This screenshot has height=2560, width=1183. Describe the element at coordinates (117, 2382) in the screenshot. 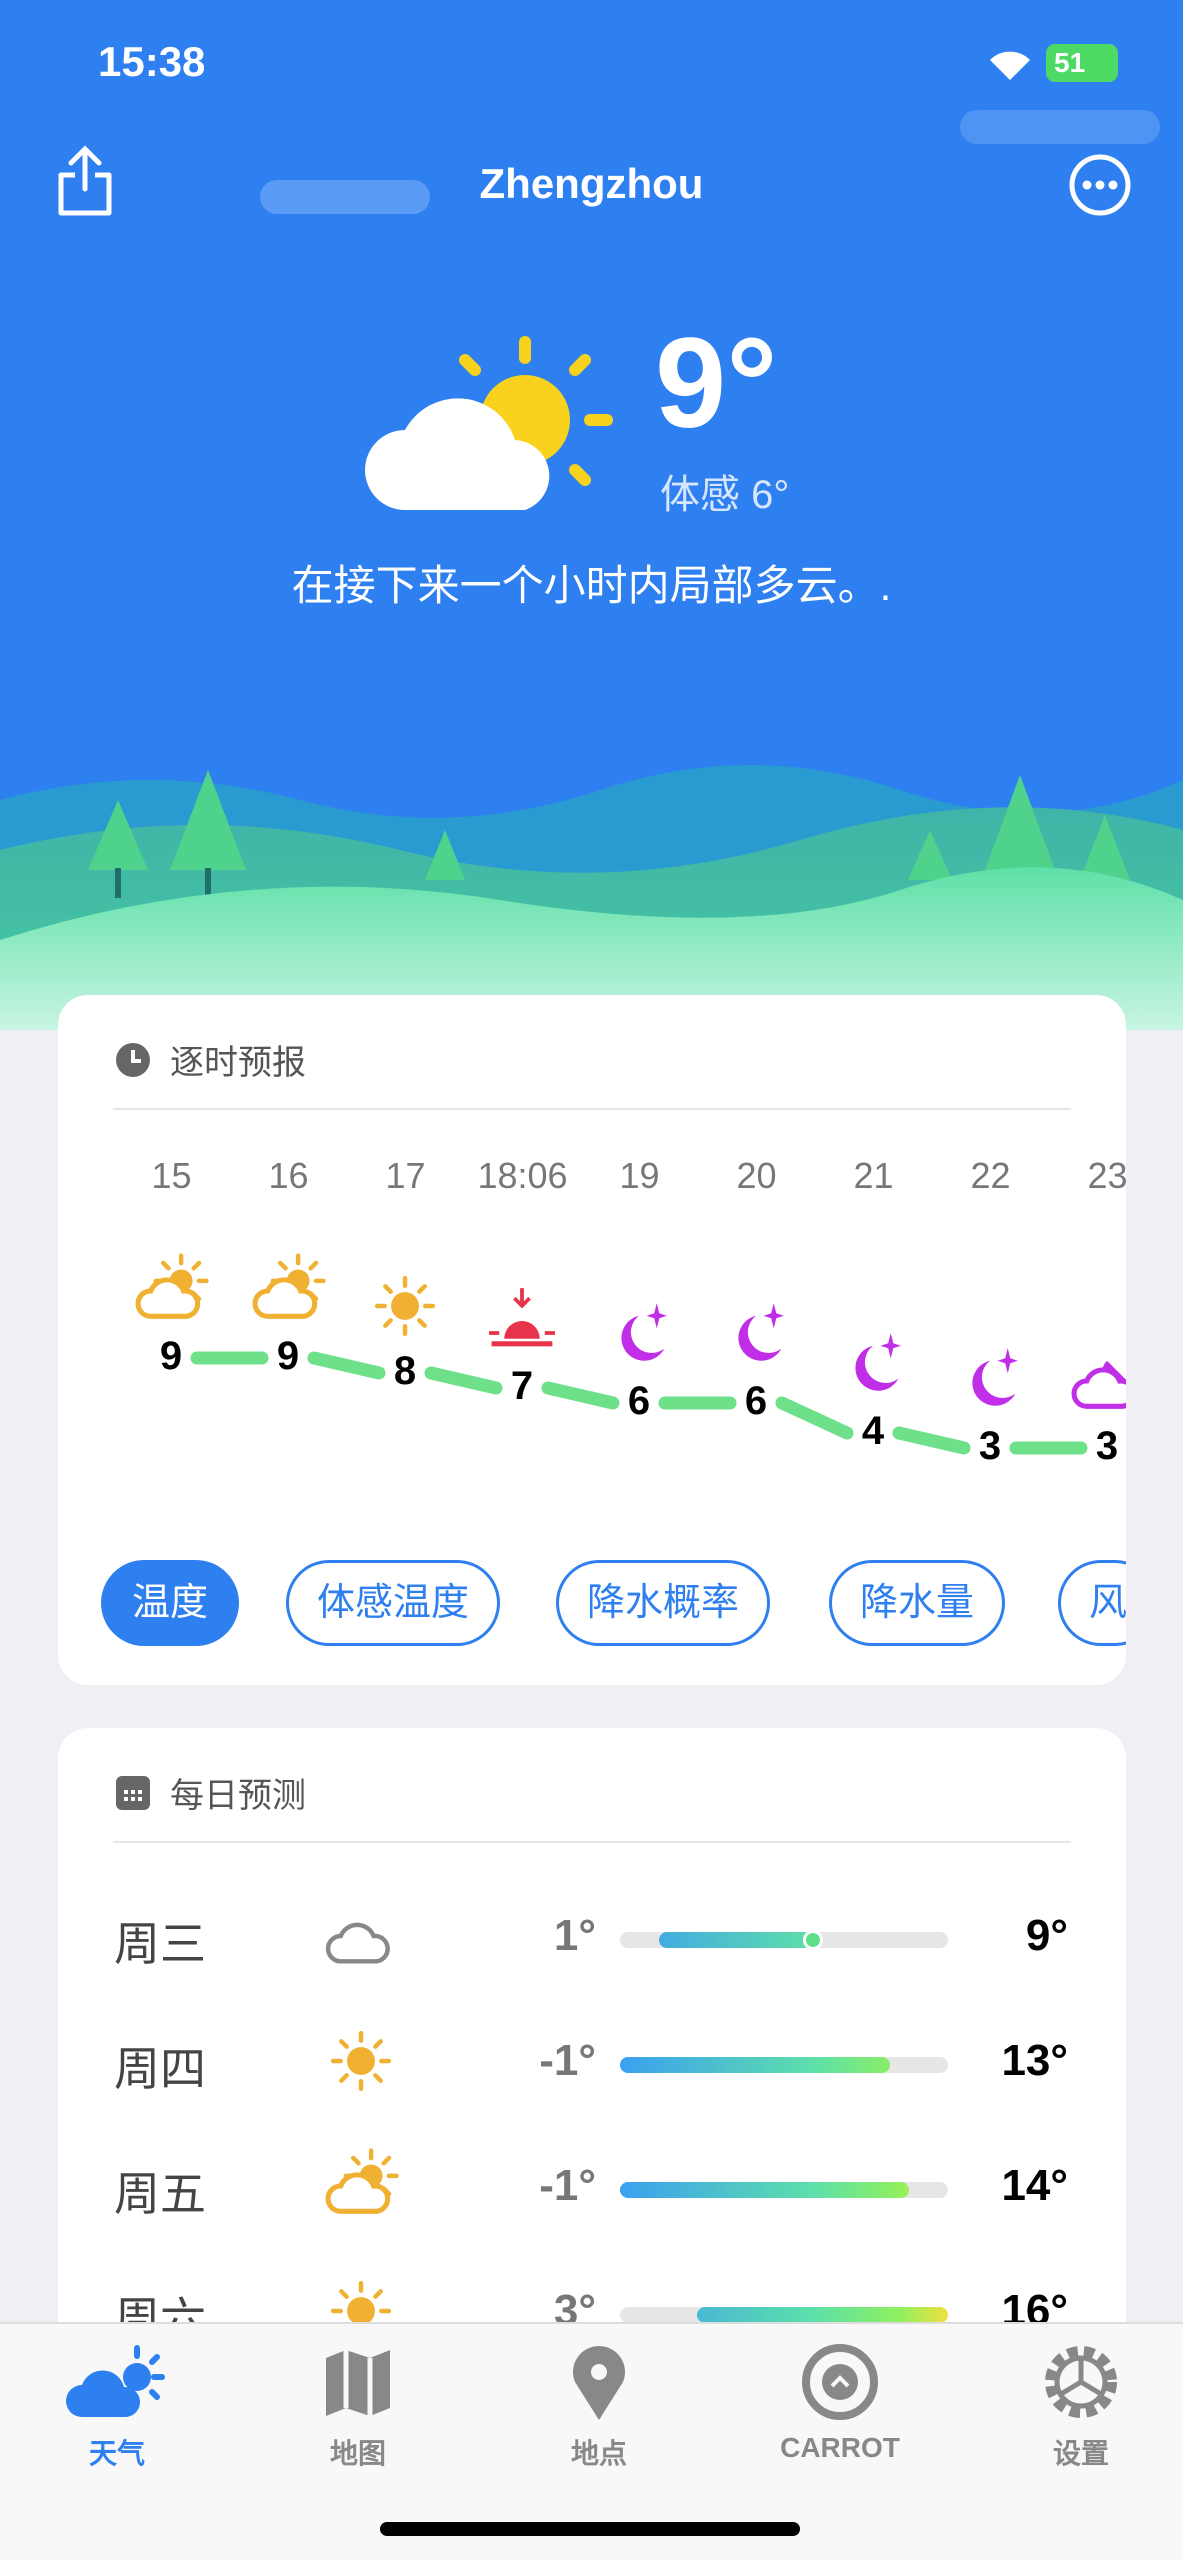

I see `weather-icon` at that location.